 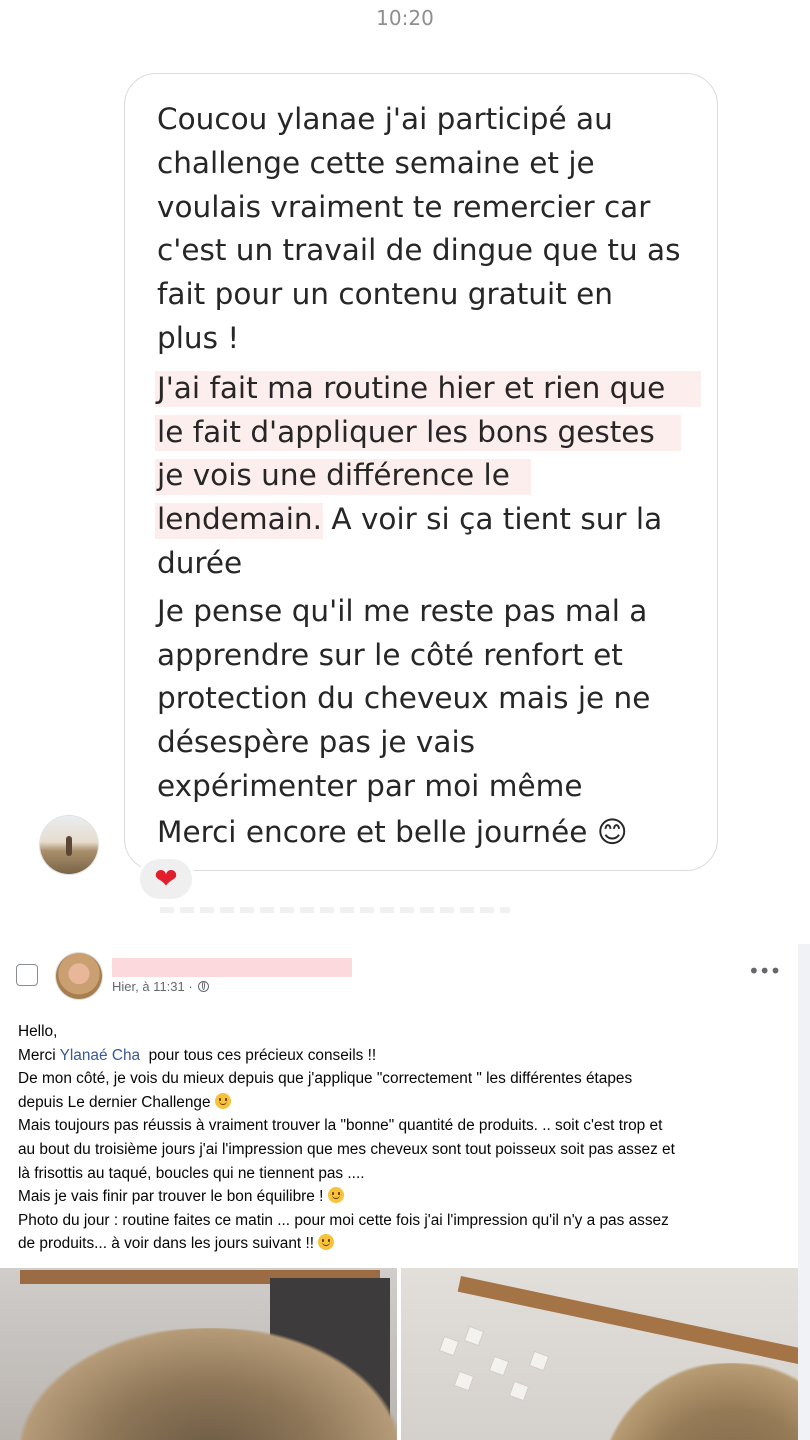 I want to click on message-fragment: A voir si ça tient sur la, so click(x=492, y=519).